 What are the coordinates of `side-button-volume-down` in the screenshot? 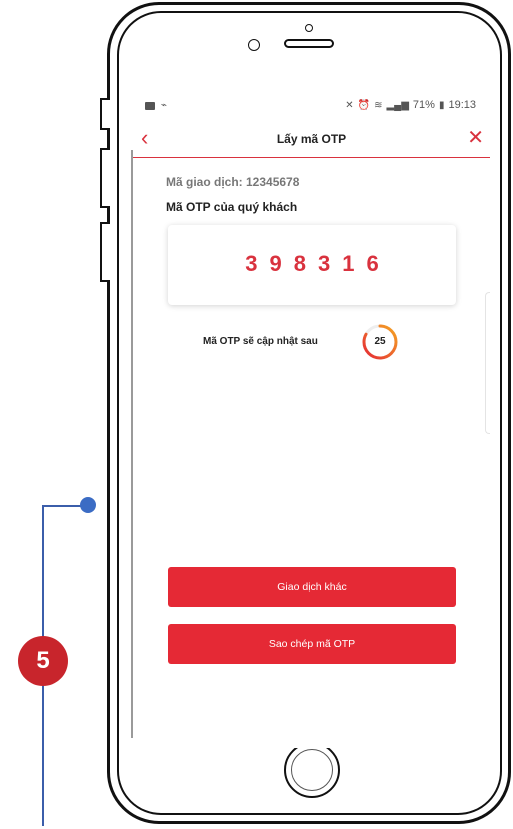 It's located at (105, 252).